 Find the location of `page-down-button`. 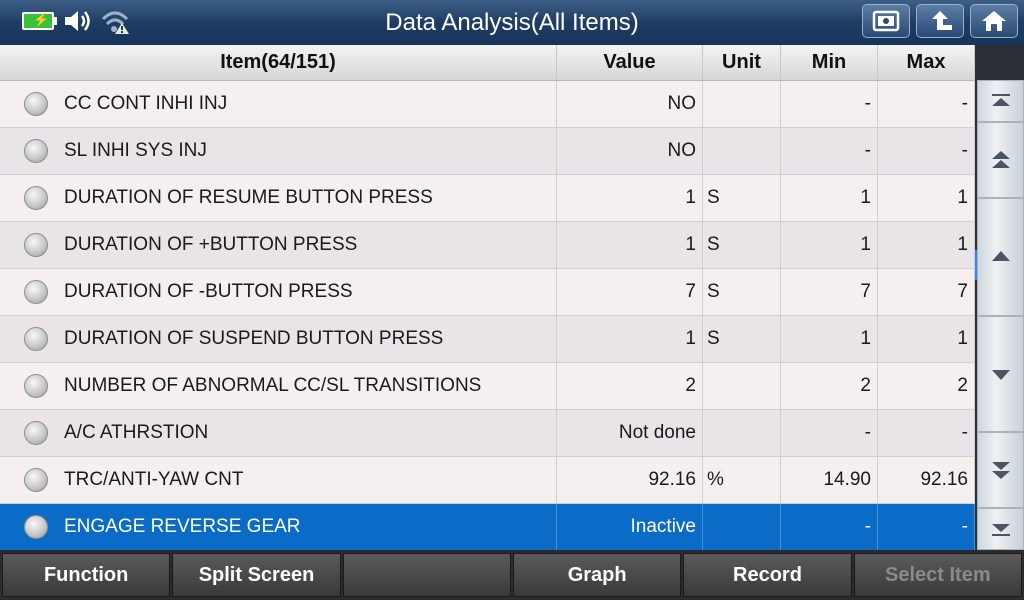

page-down-button is located at coordinates (1000, 470).